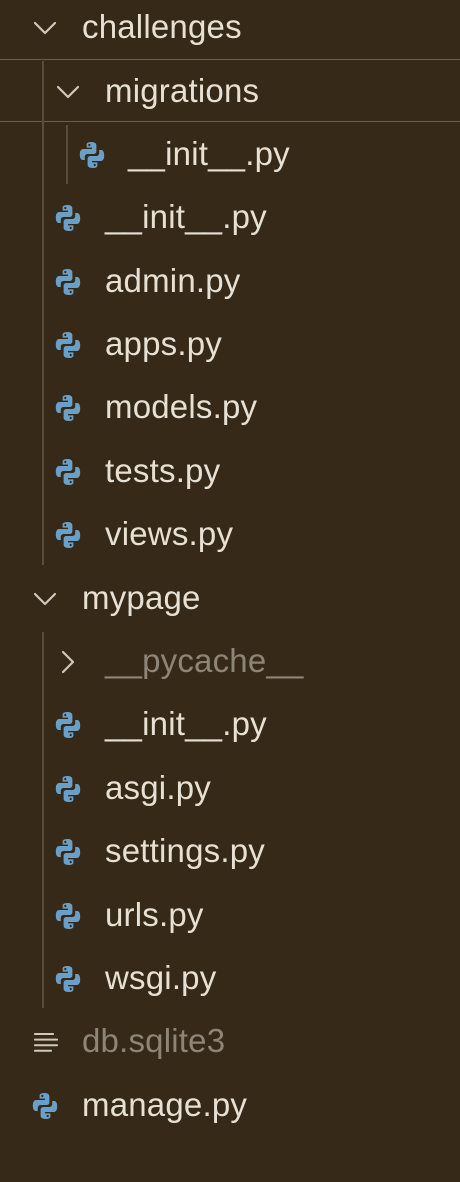 The height and width of the screenshot is (1182, 460). I want to click on tree-file-manage-py: manage.py, so click(230, 1105).